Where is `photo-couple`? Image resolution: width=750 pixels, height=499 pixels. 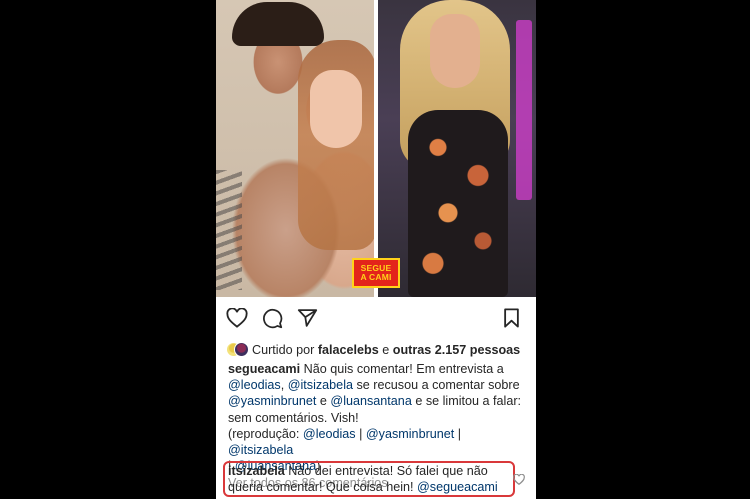 photo-couple is located at coordinates (295, 148).